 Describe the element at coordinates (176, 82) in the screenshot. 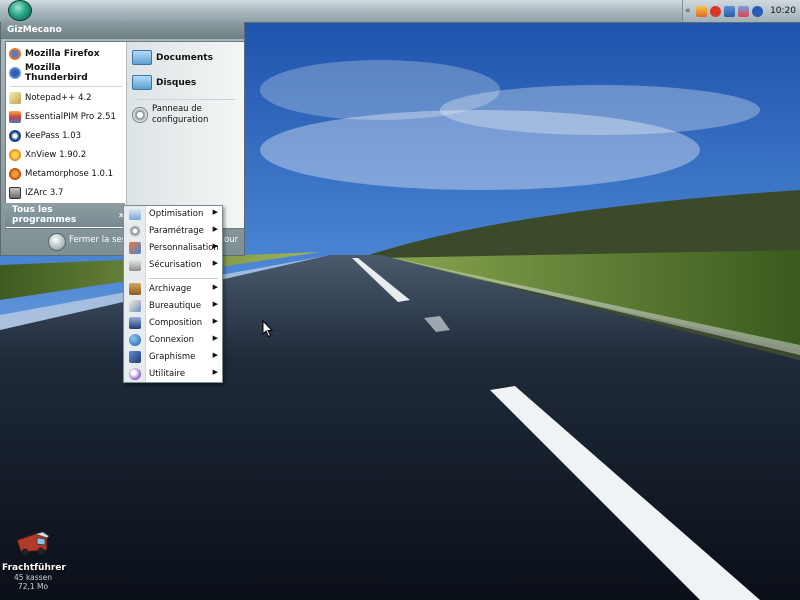

I see `disks-label: Disques` at that location.